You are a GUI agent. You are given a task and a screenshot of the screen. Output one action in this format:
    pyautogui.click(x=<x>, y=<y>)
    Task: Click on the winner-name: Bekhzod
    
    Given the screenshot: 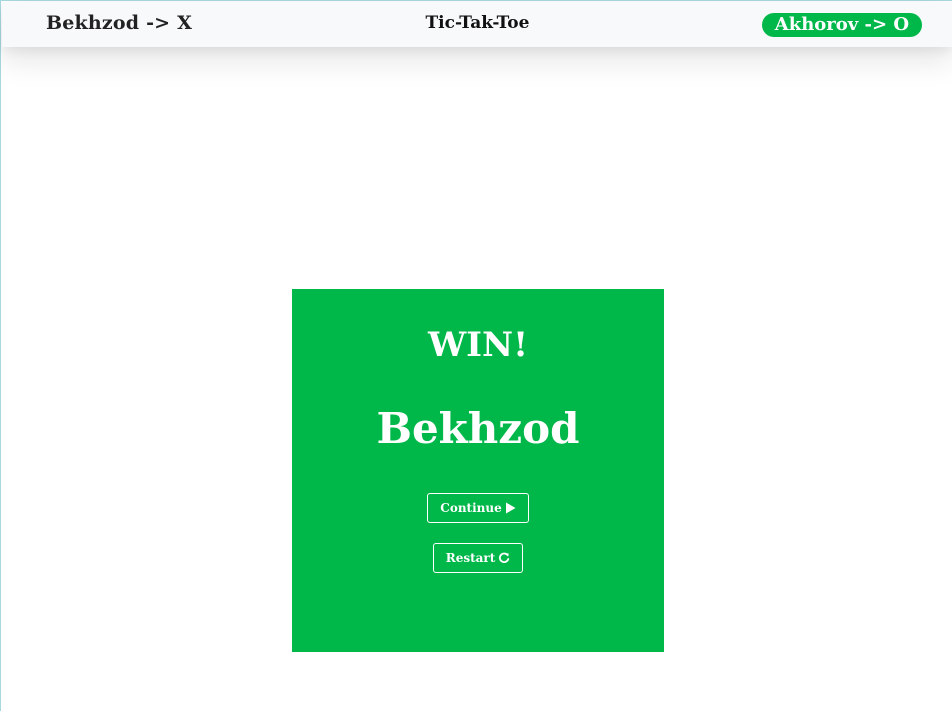 What is the action you would take?
    pyautogui.click(x=478, y=428)
    